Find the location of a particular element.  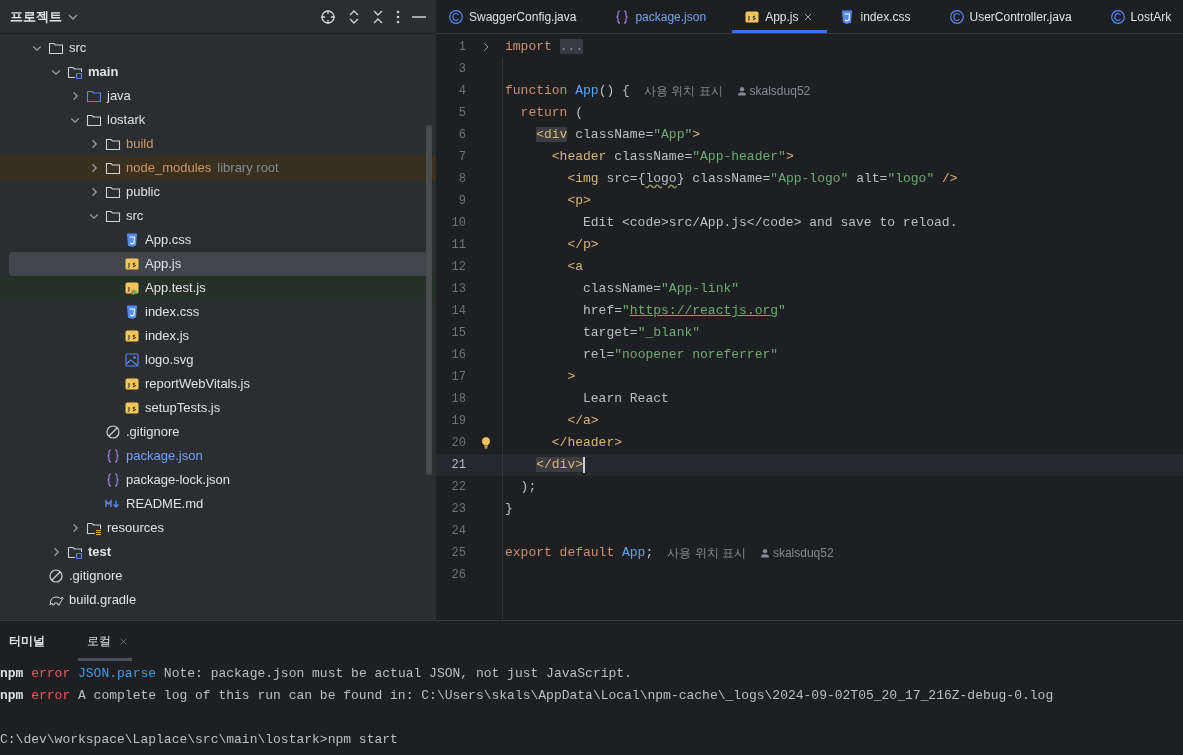

code-line: <img src={logo} className="App-logo" alt="logo" /> is located at coordinates (762, 179).